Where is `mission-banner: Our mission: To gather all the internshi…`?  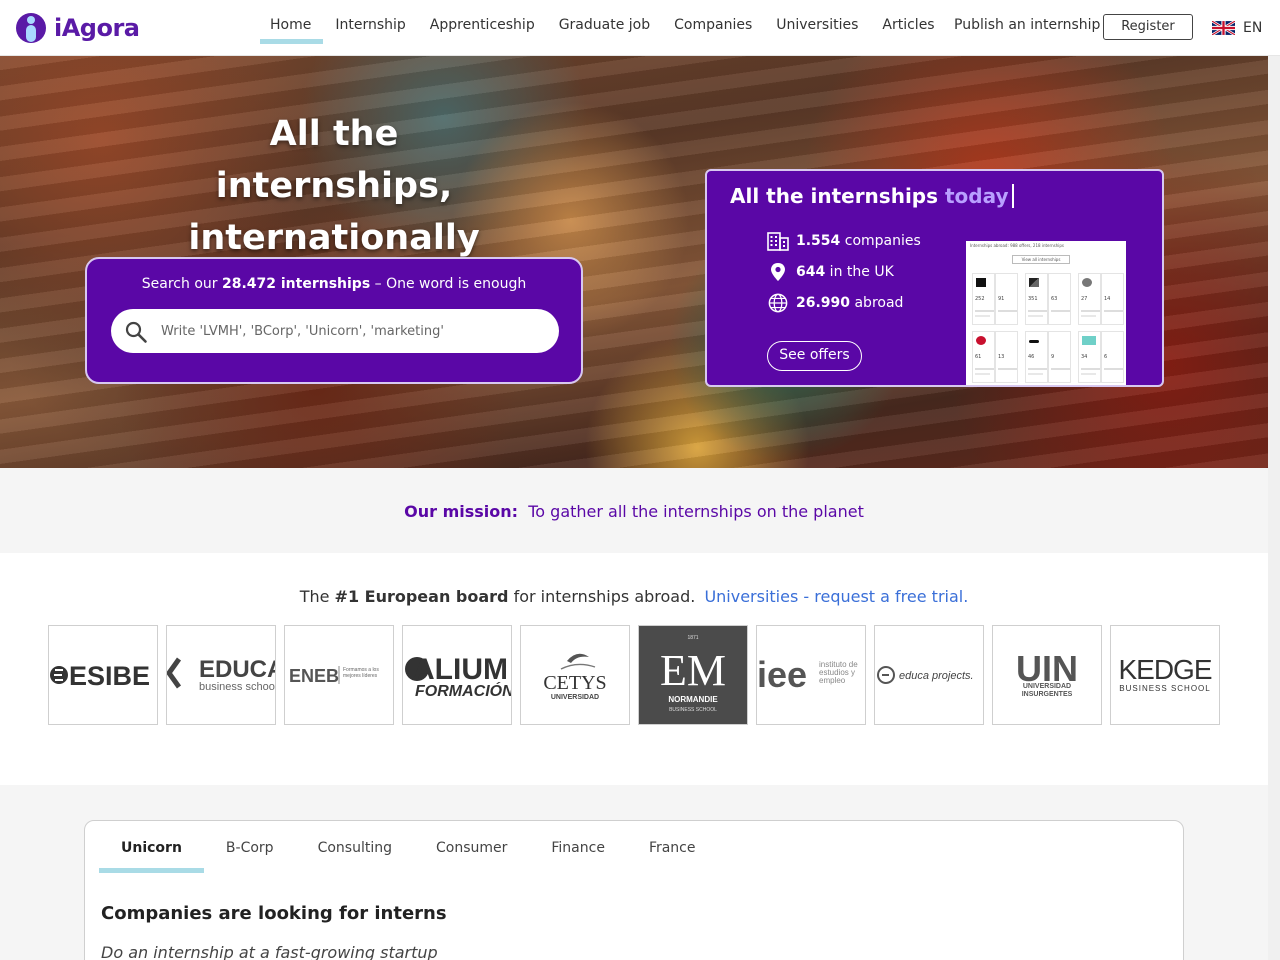 mission-banner: Our mission: To gather all the internshi… is located at coordinates (634, 510).